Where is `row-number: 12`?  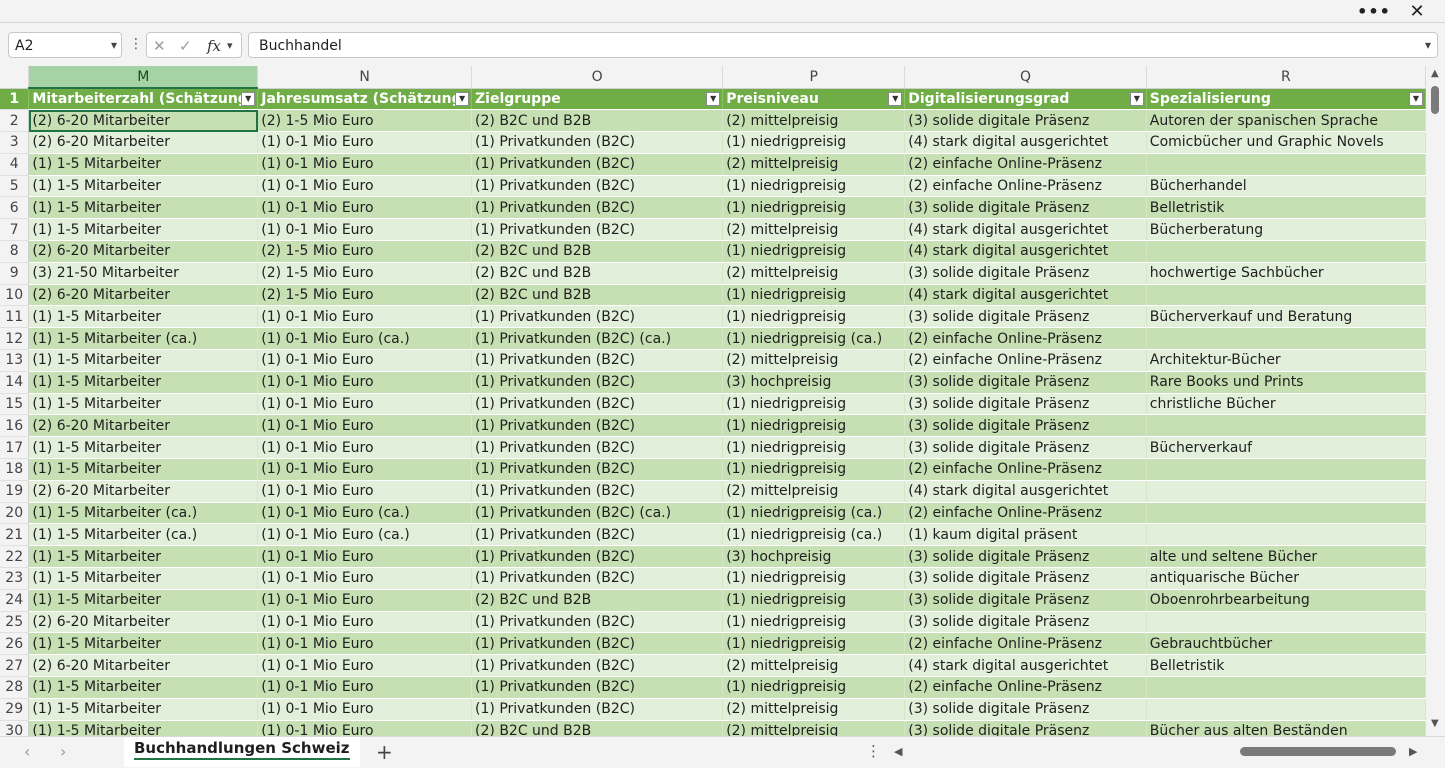
row-number: 12 is located at coordinates (15, 339).